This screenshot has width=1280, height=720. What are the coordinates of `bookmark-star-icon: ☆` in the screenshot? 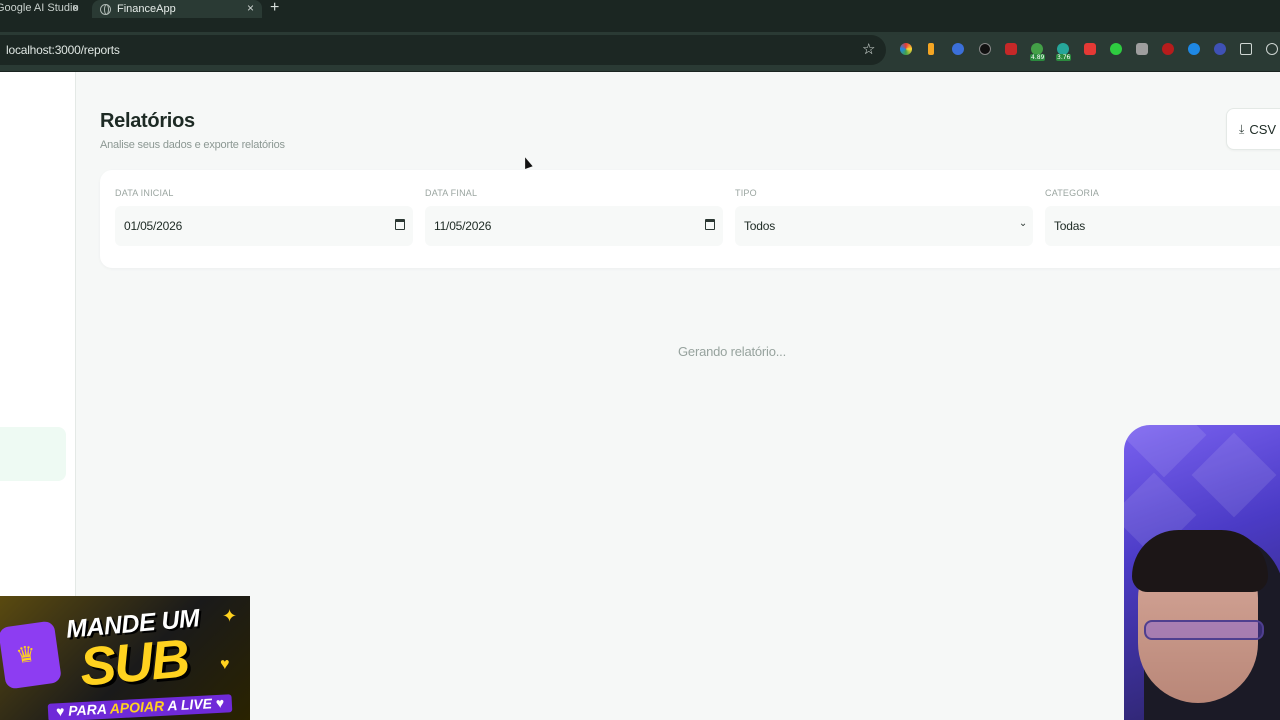 It's located at (868, 49).